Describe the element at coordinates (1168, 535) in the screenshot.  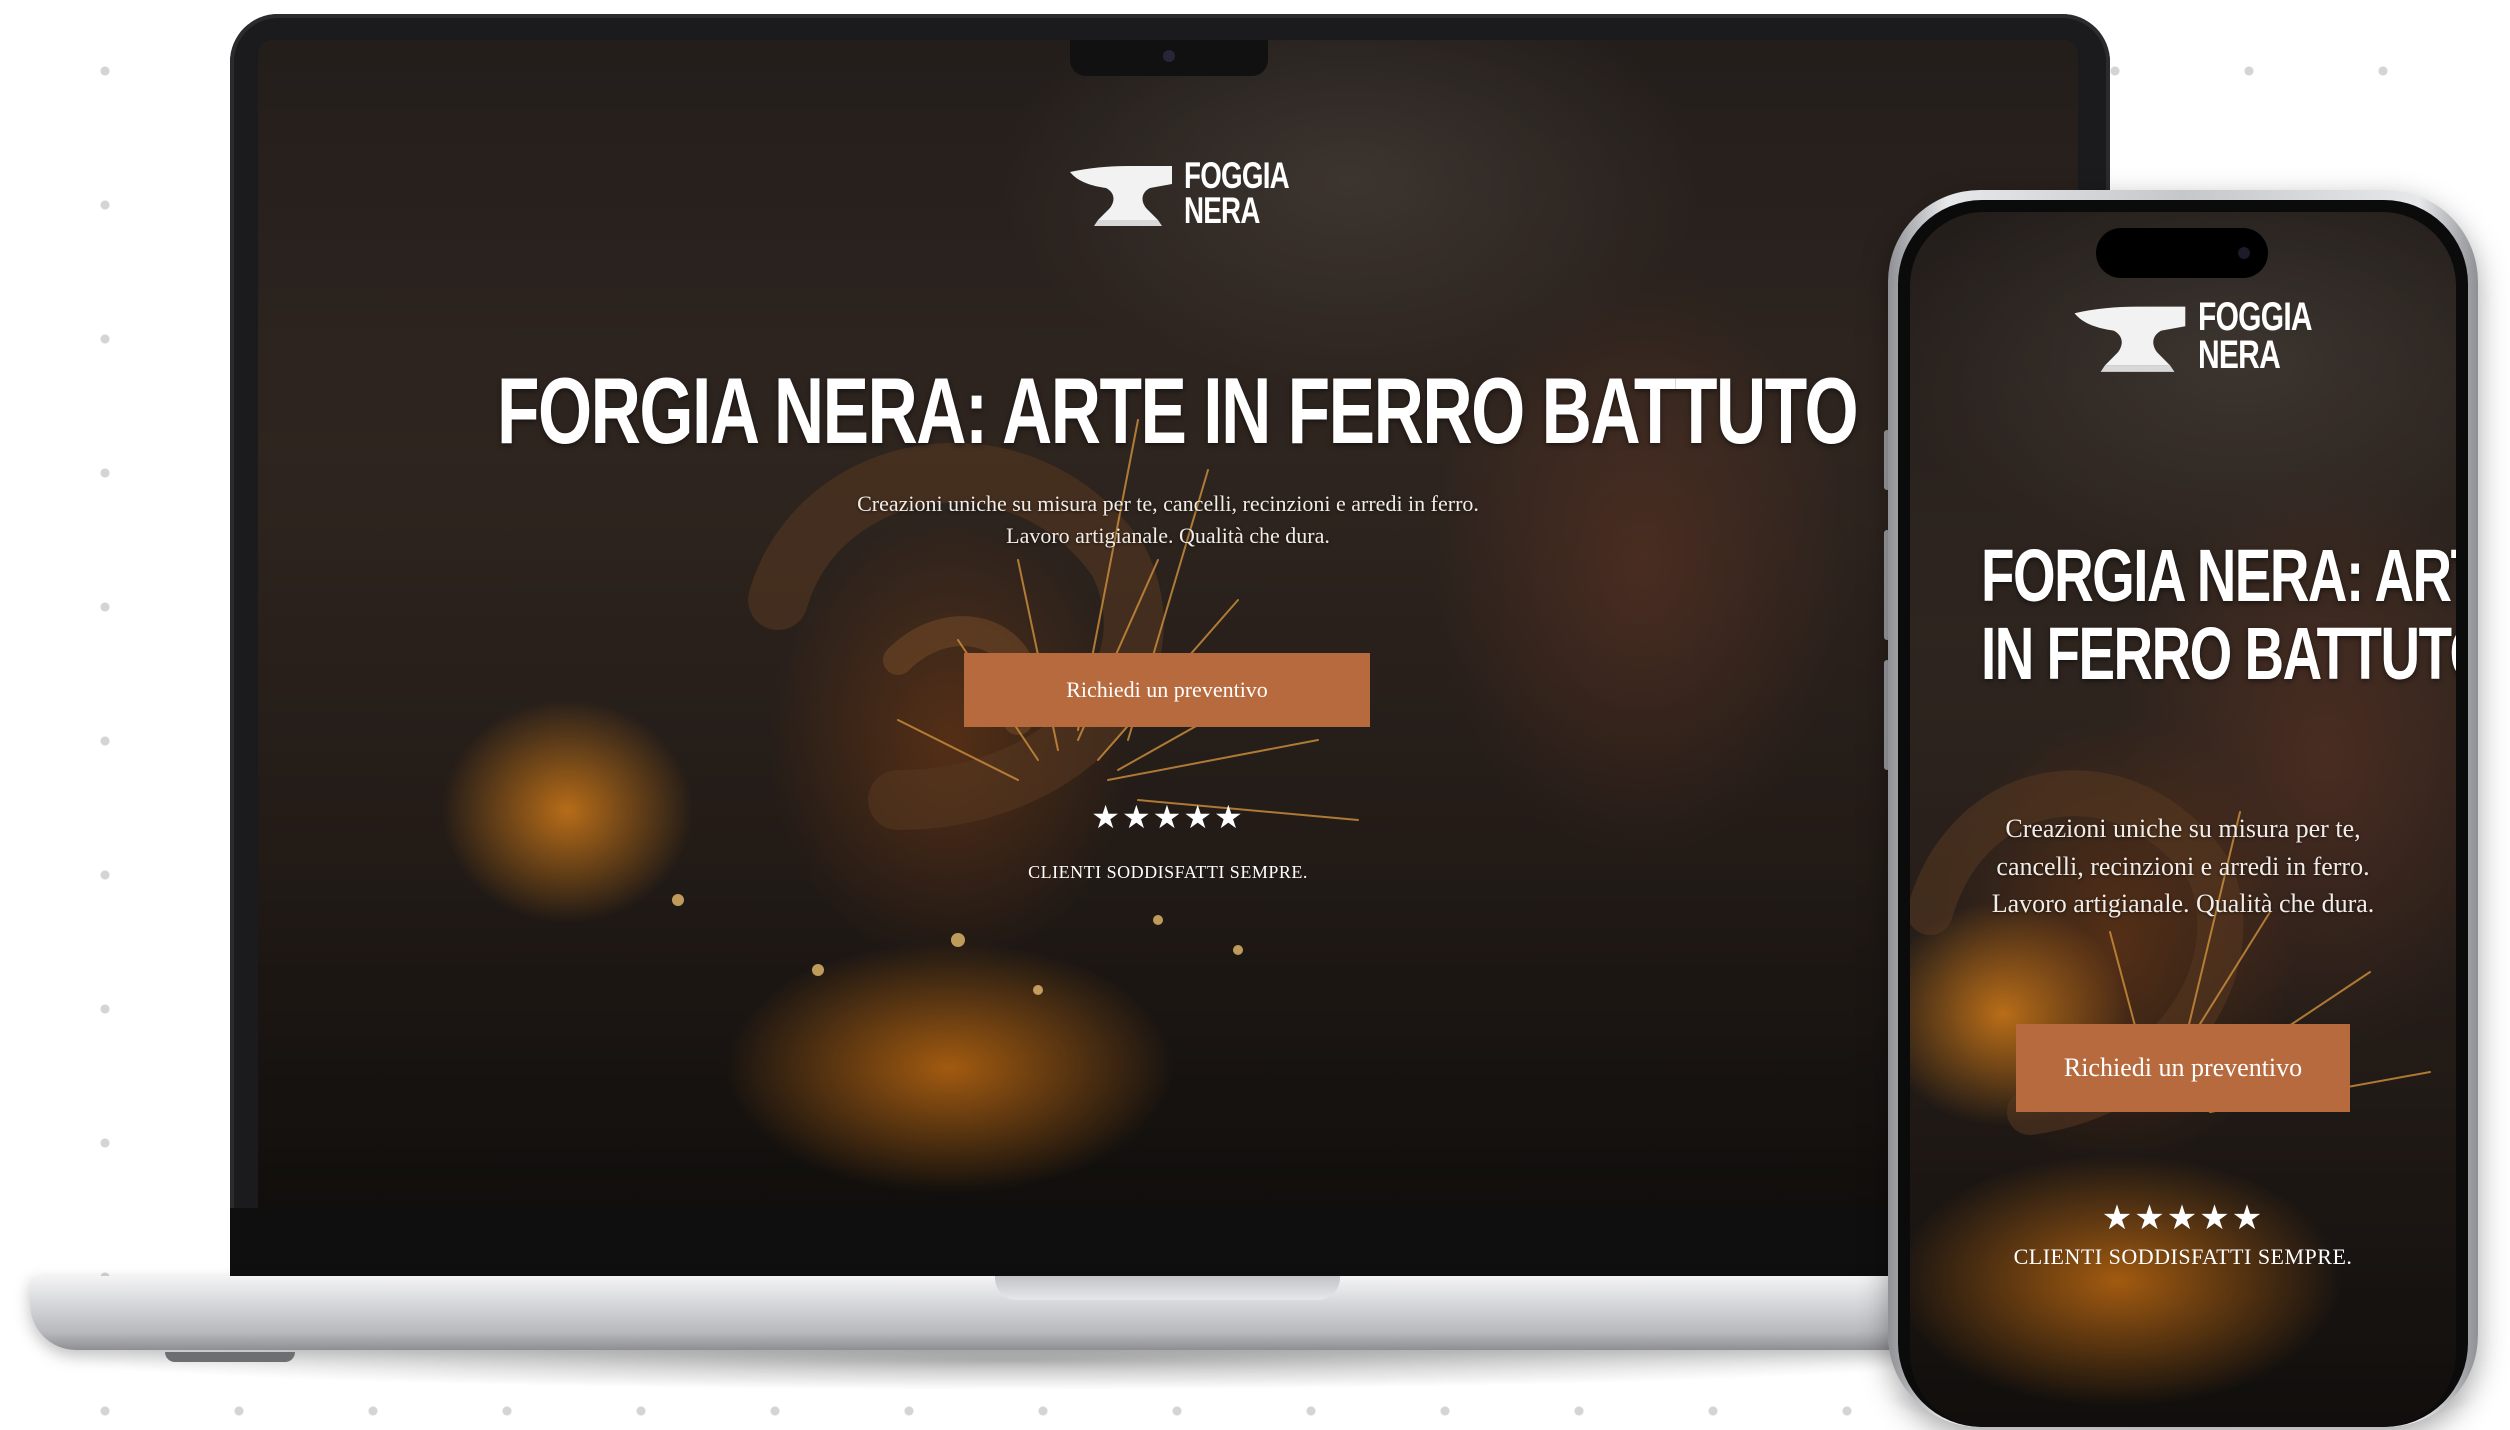
I see `hero-subtitle-line-2: Lavoro artigianale. Qualità che dura.` at that location.